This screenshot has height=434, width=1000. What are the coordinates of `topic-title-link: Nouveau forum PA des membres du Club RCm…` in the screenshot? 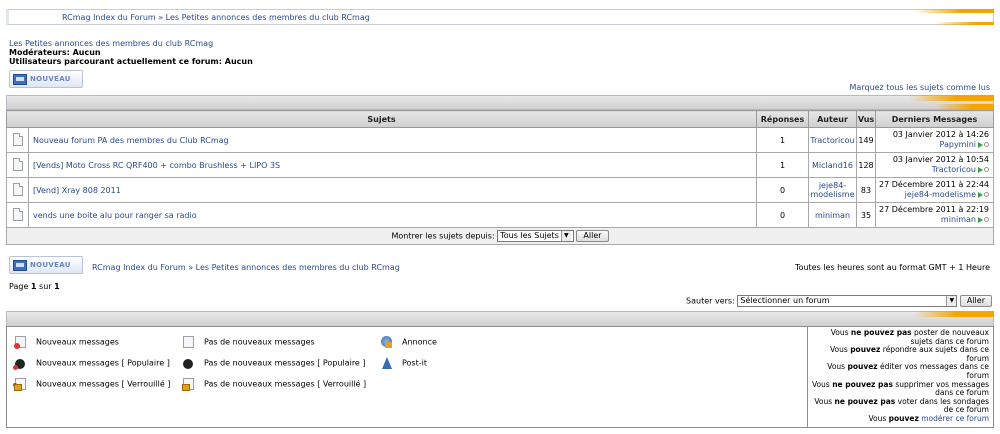 It's located at (131, 140).